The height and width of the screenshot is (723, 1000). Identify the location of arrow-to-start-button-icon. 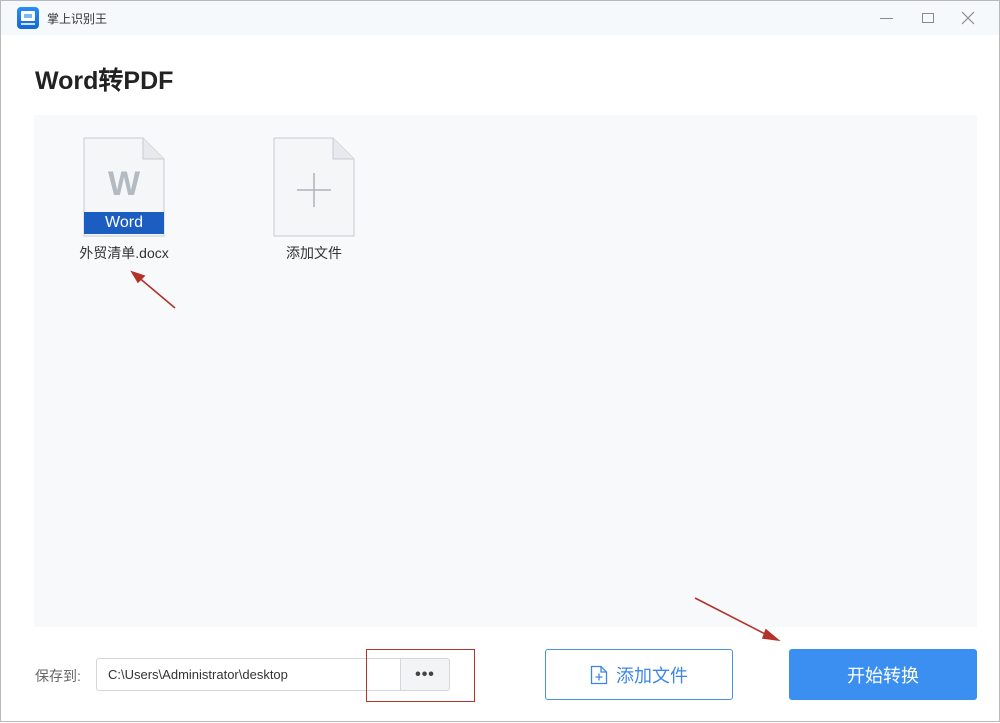
(733, 617).